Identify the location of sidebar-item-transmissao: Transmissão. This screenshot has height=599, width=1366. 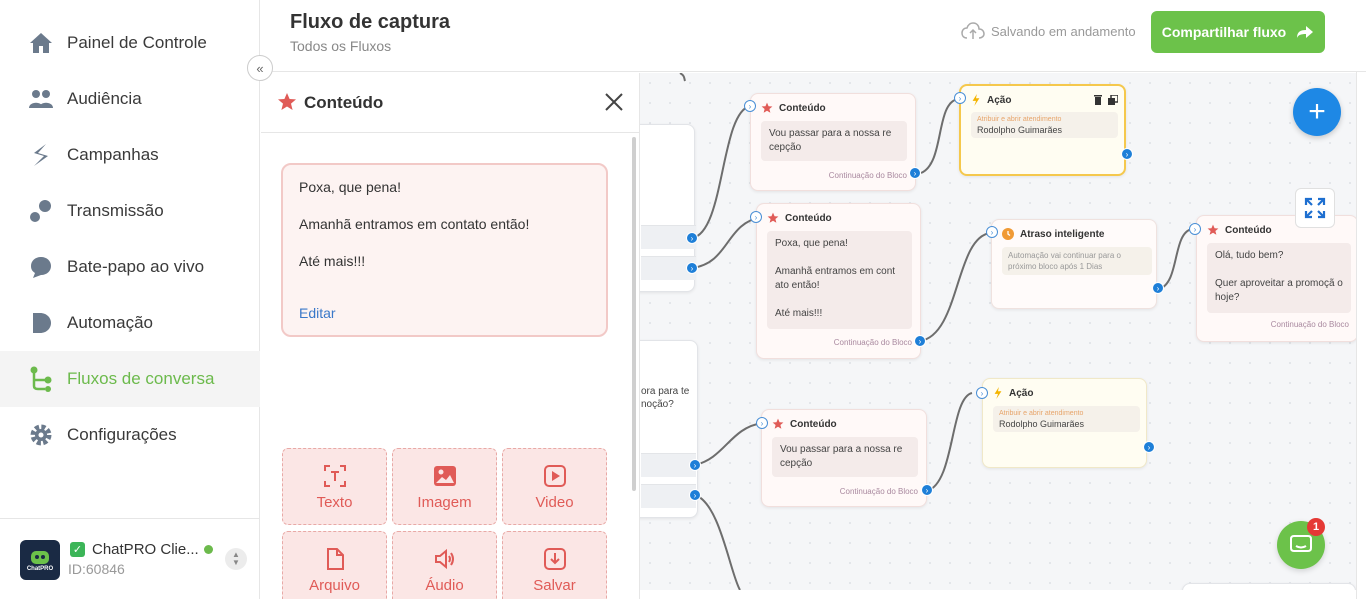
(130, 211).